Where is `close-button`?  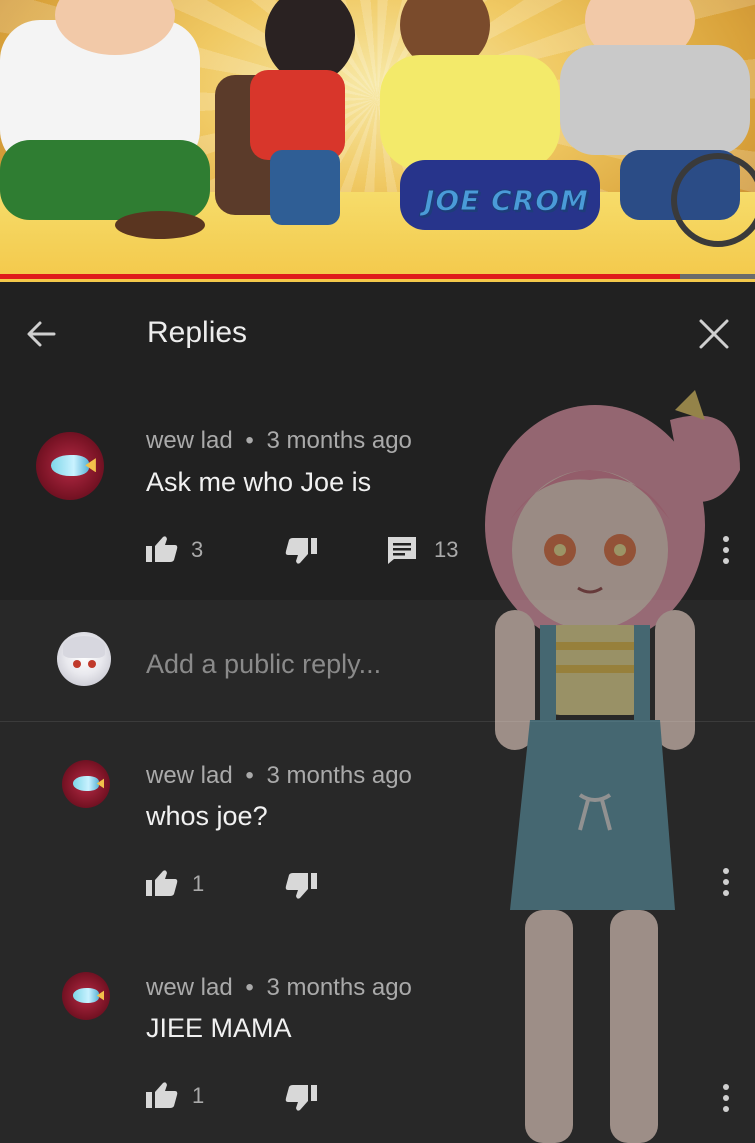 close-button is located at coordinates (714, 334).